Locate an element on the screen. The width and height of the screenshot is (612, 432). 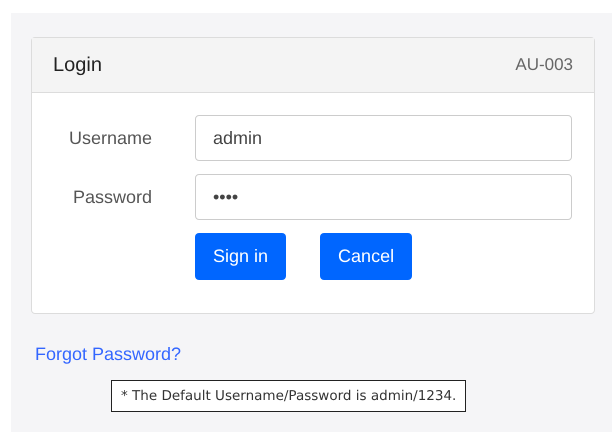
card-title: Login is located at coordinates (77, 65).